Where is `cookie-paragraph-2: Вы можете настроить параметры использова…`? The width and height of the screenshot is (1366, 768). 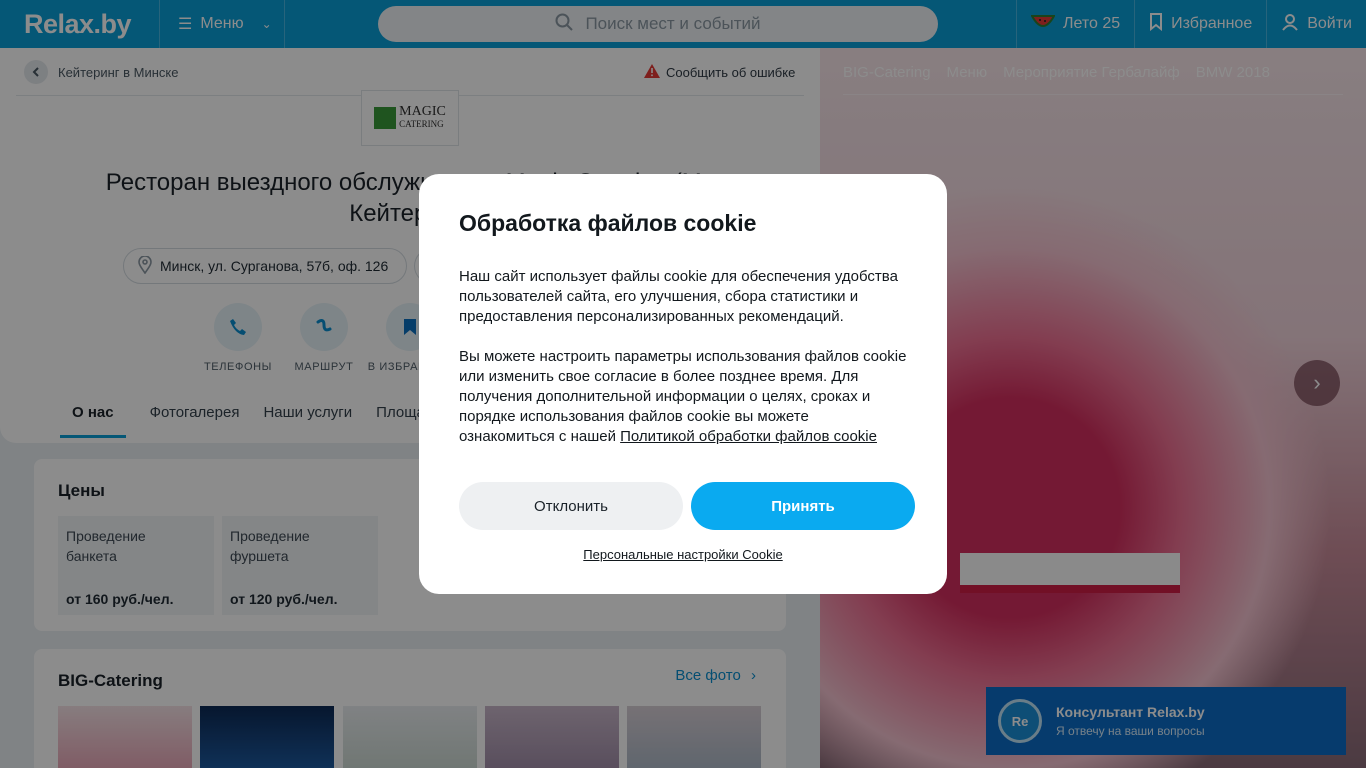
cookie-paragraph-2: Вы можете настроить параметры использова… is located at coordinates (683, 397).